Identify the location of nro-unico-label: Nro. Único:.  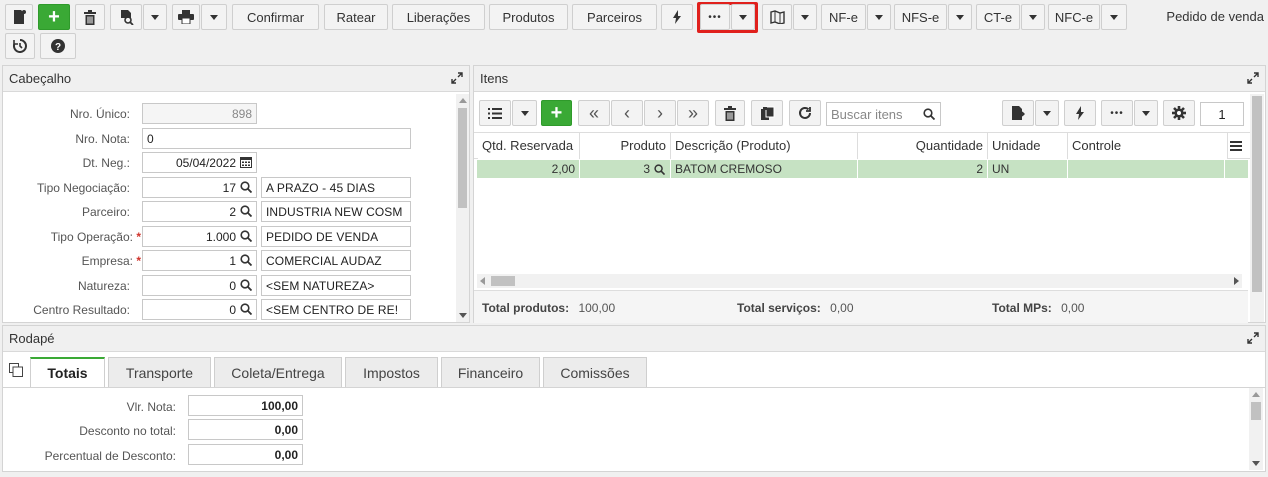
(99, 114).